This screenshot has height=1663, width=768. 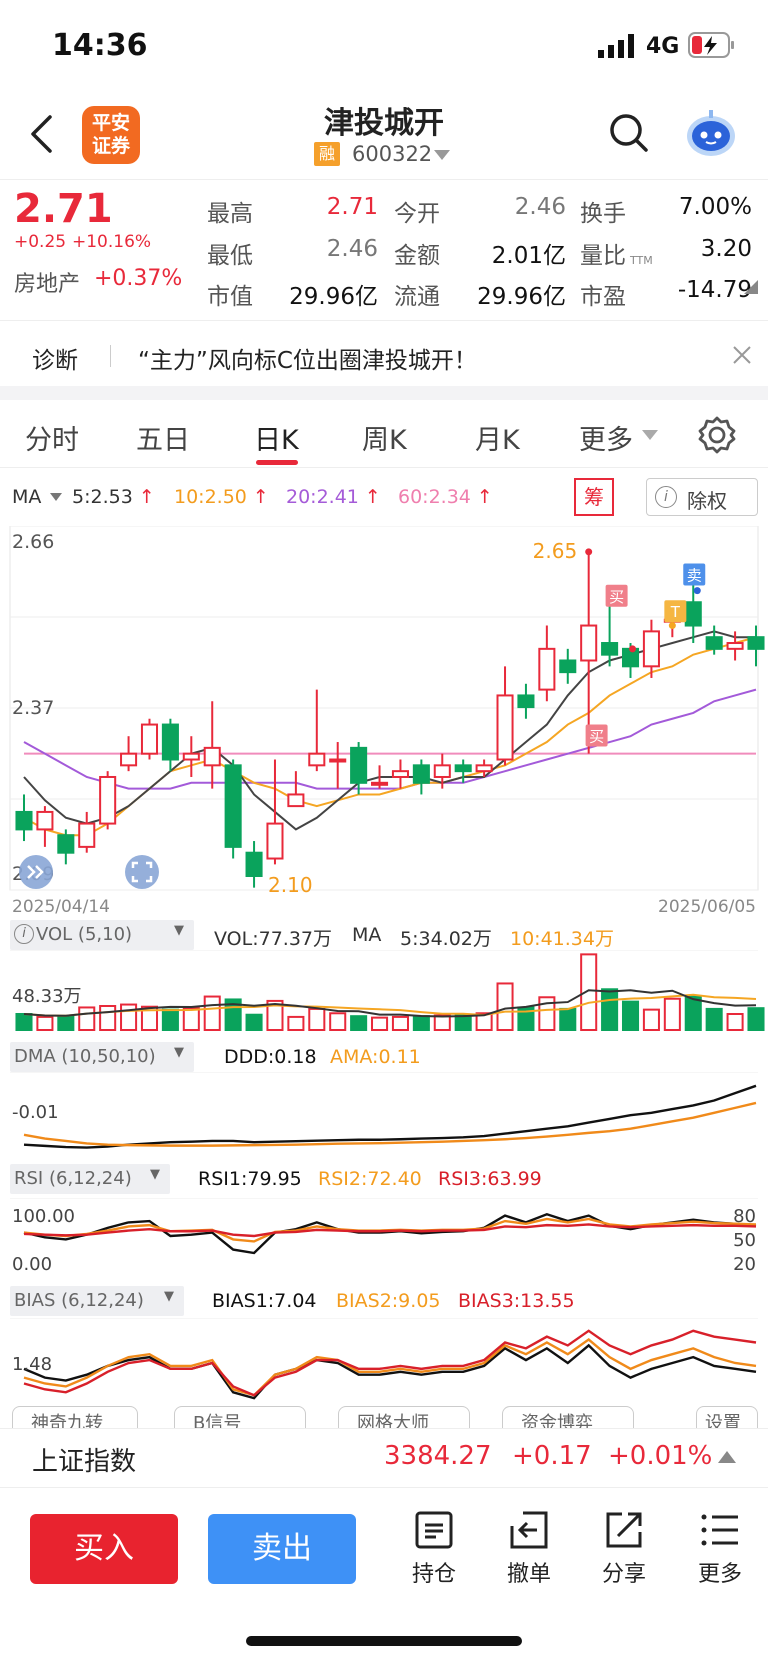 What do you see at coordinates (384, 992) in the screenshot?
I see `volume-chart: 48.33万` at bounding box center [384, 992].